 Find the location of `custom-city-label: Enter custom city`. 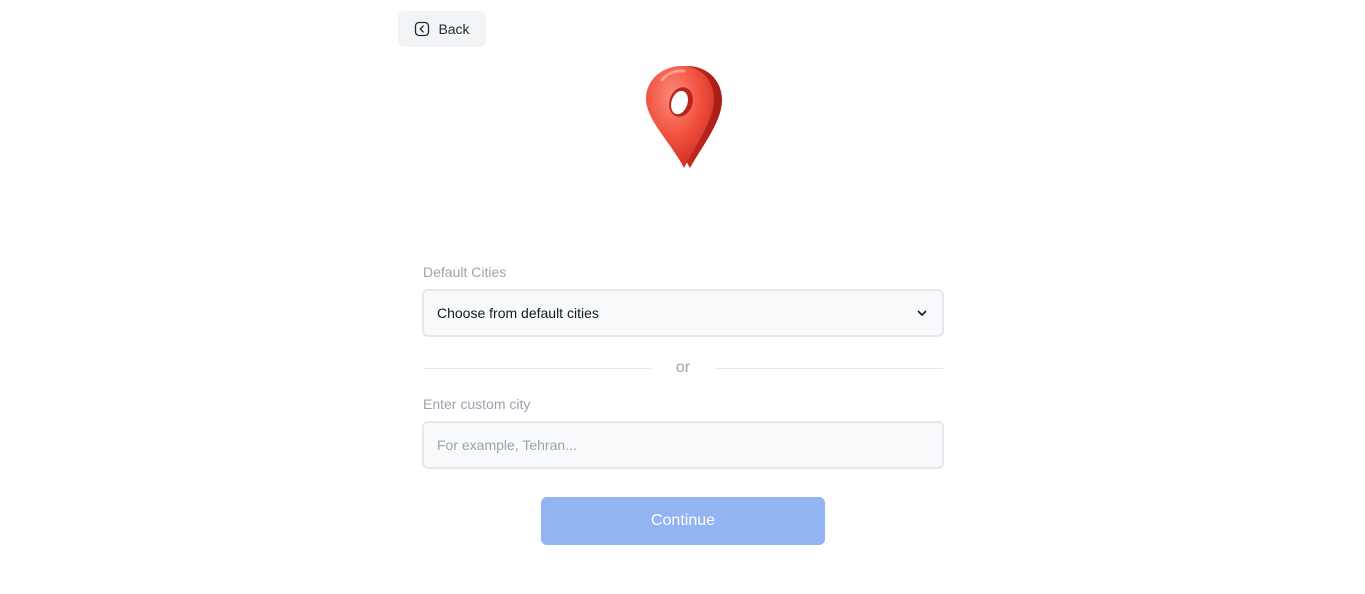

custom-city-label: Enter custom city is located at coordinates (477, 404).